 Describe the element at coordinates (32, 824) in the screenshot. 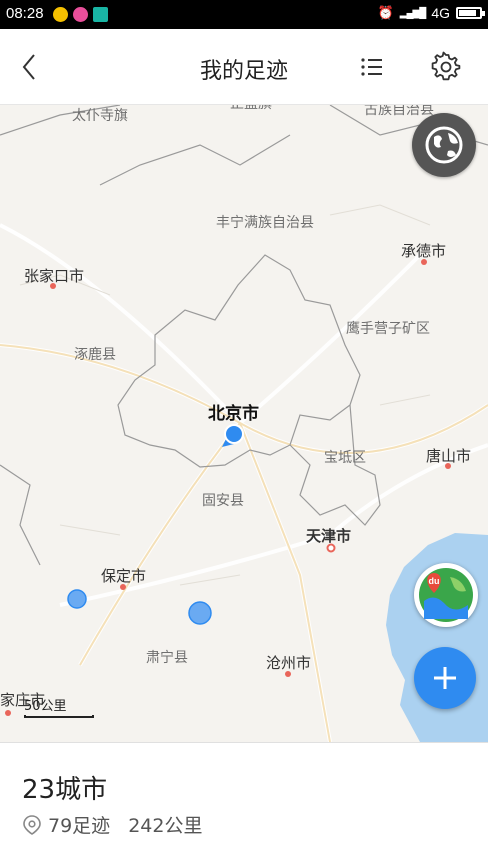

I see `location-pin-icon` at that location.